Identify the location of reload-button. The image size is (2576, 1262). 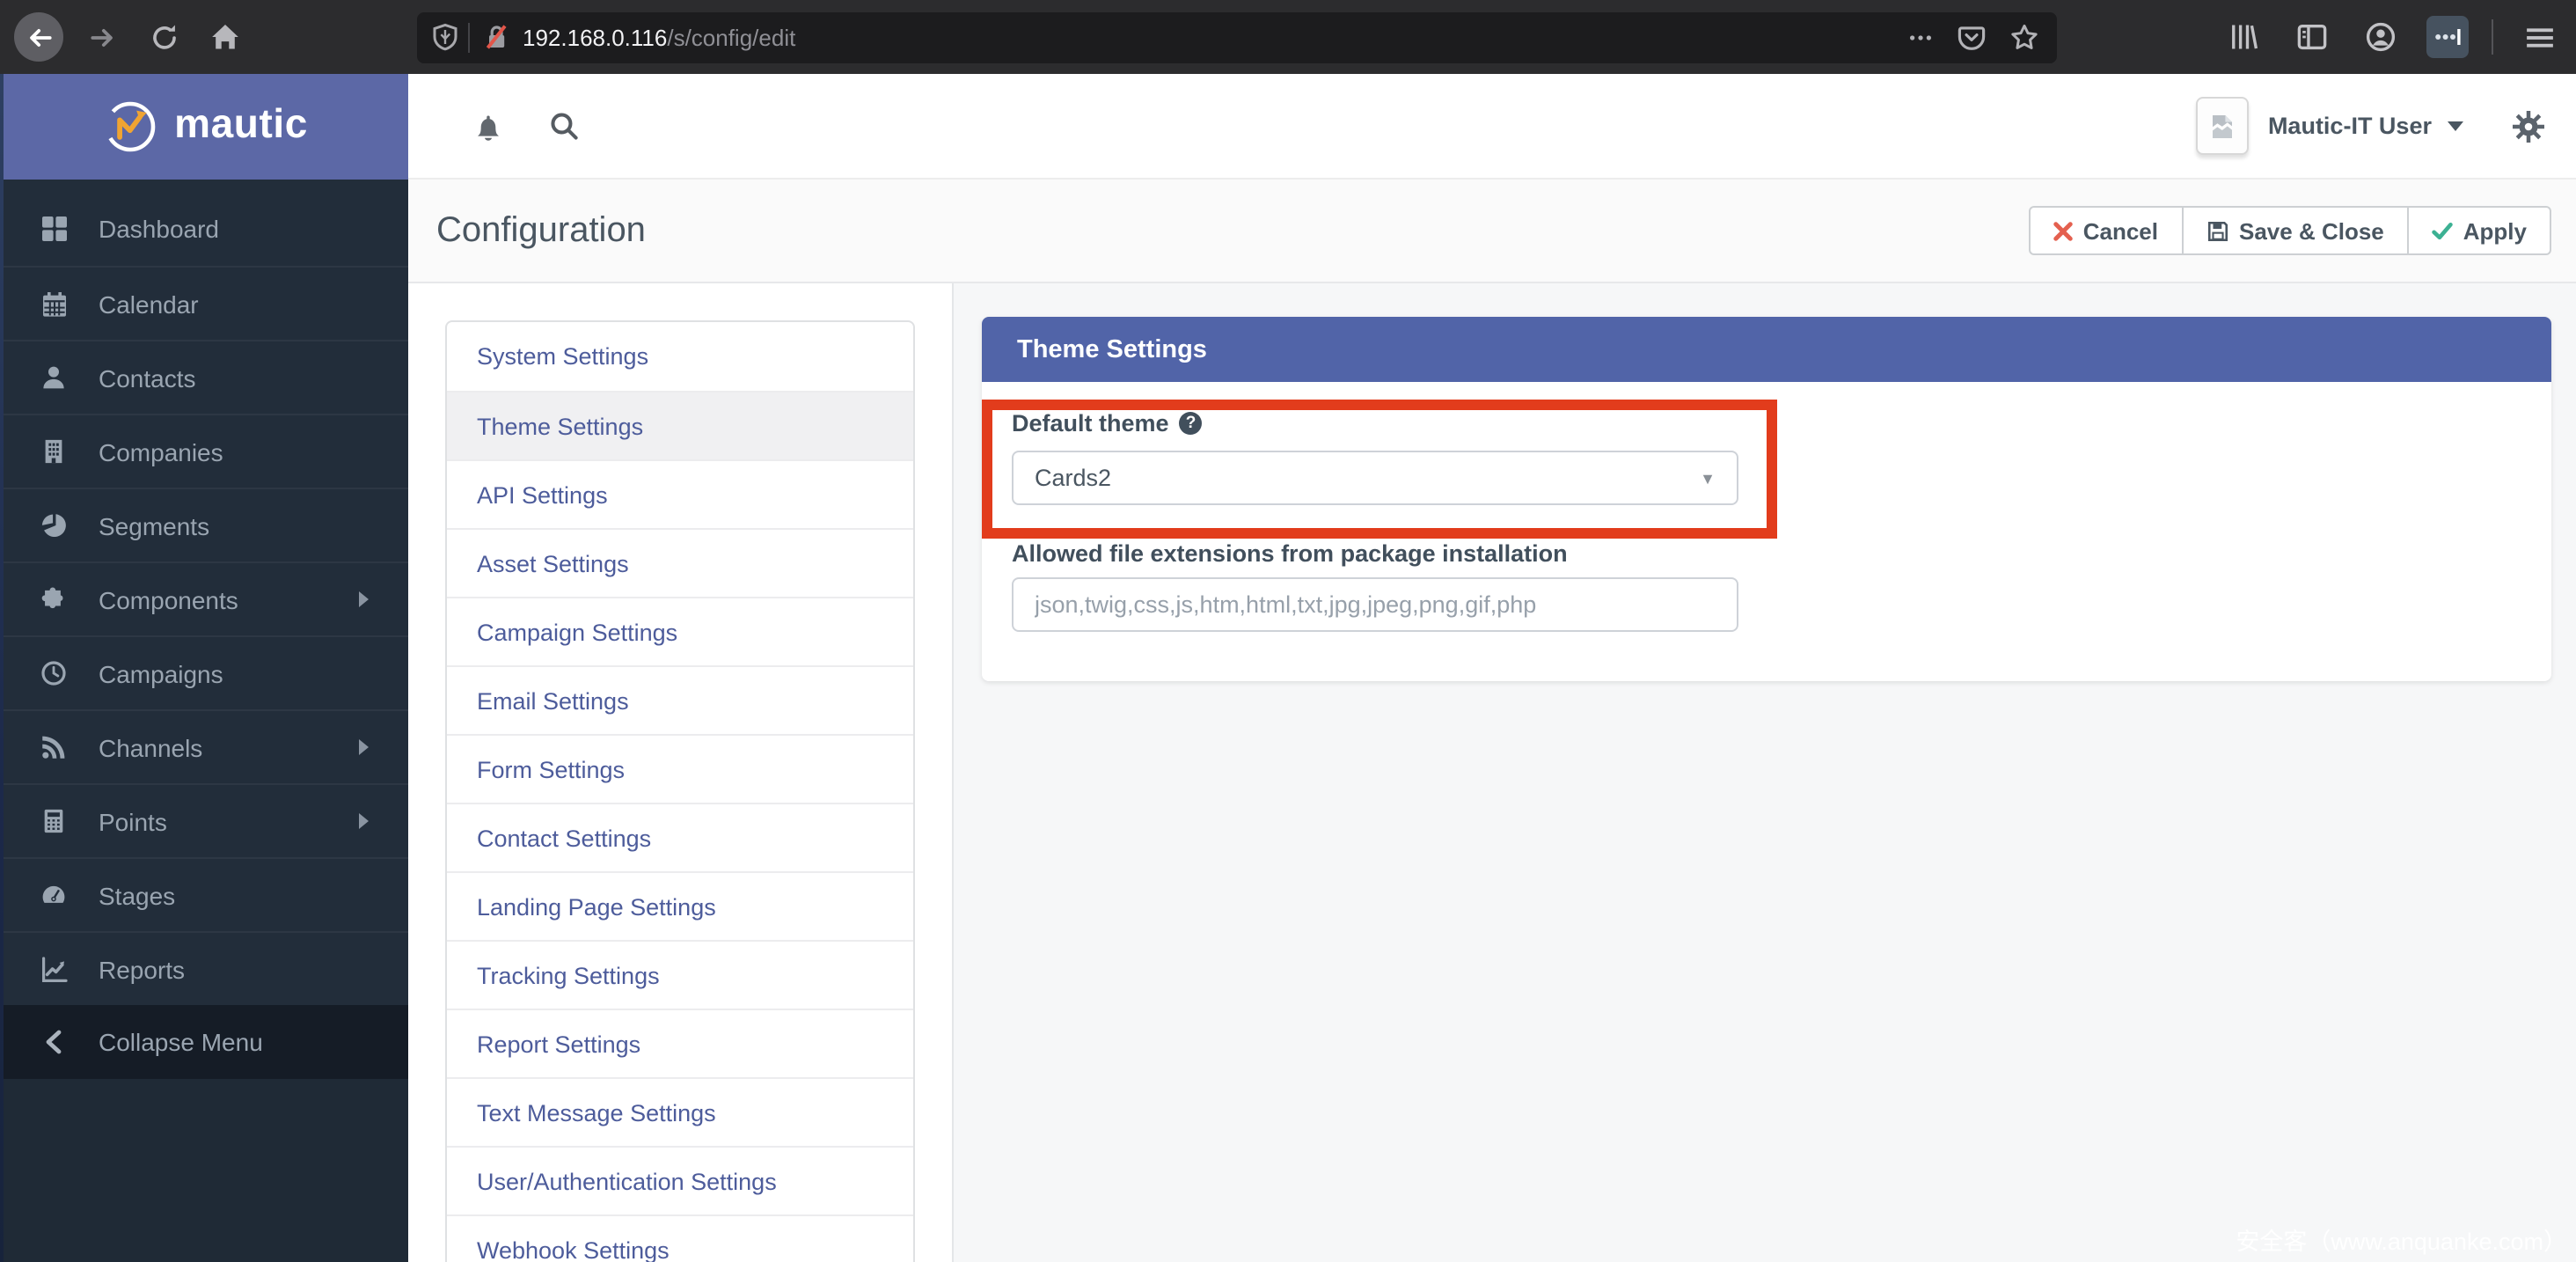
(164, 37).